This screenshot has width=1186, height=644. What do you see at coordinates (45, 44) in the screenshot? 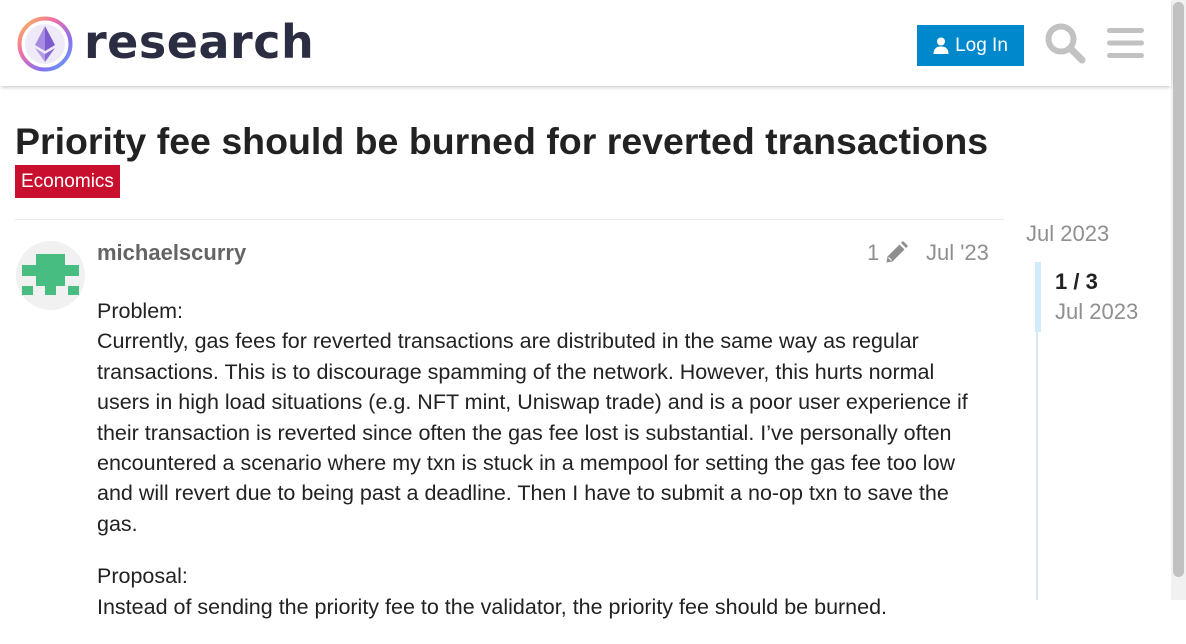
I see `ethereum-logo` at bounding box center [45, 44].